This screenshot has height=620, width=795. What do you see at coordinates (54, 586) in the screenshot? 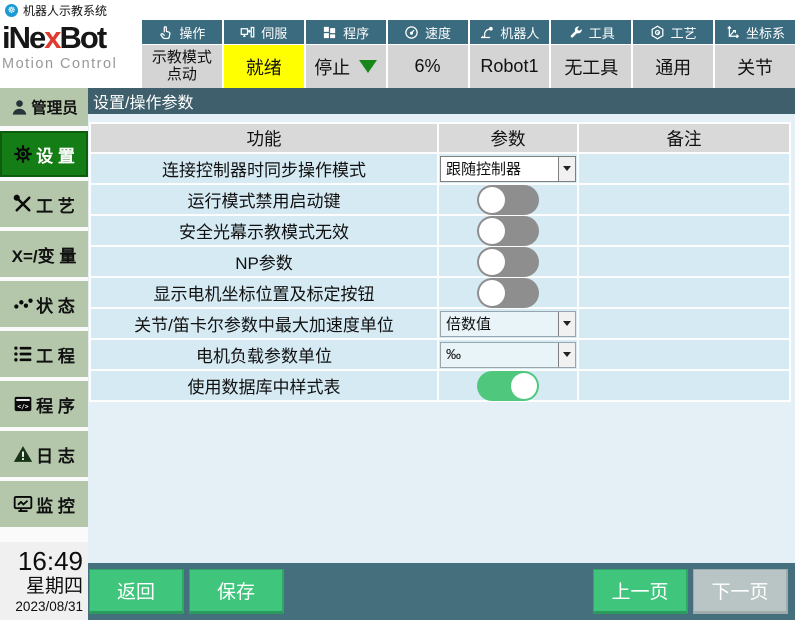
I see `clock-weekday: 星期四` at bounding box center [54, 586].